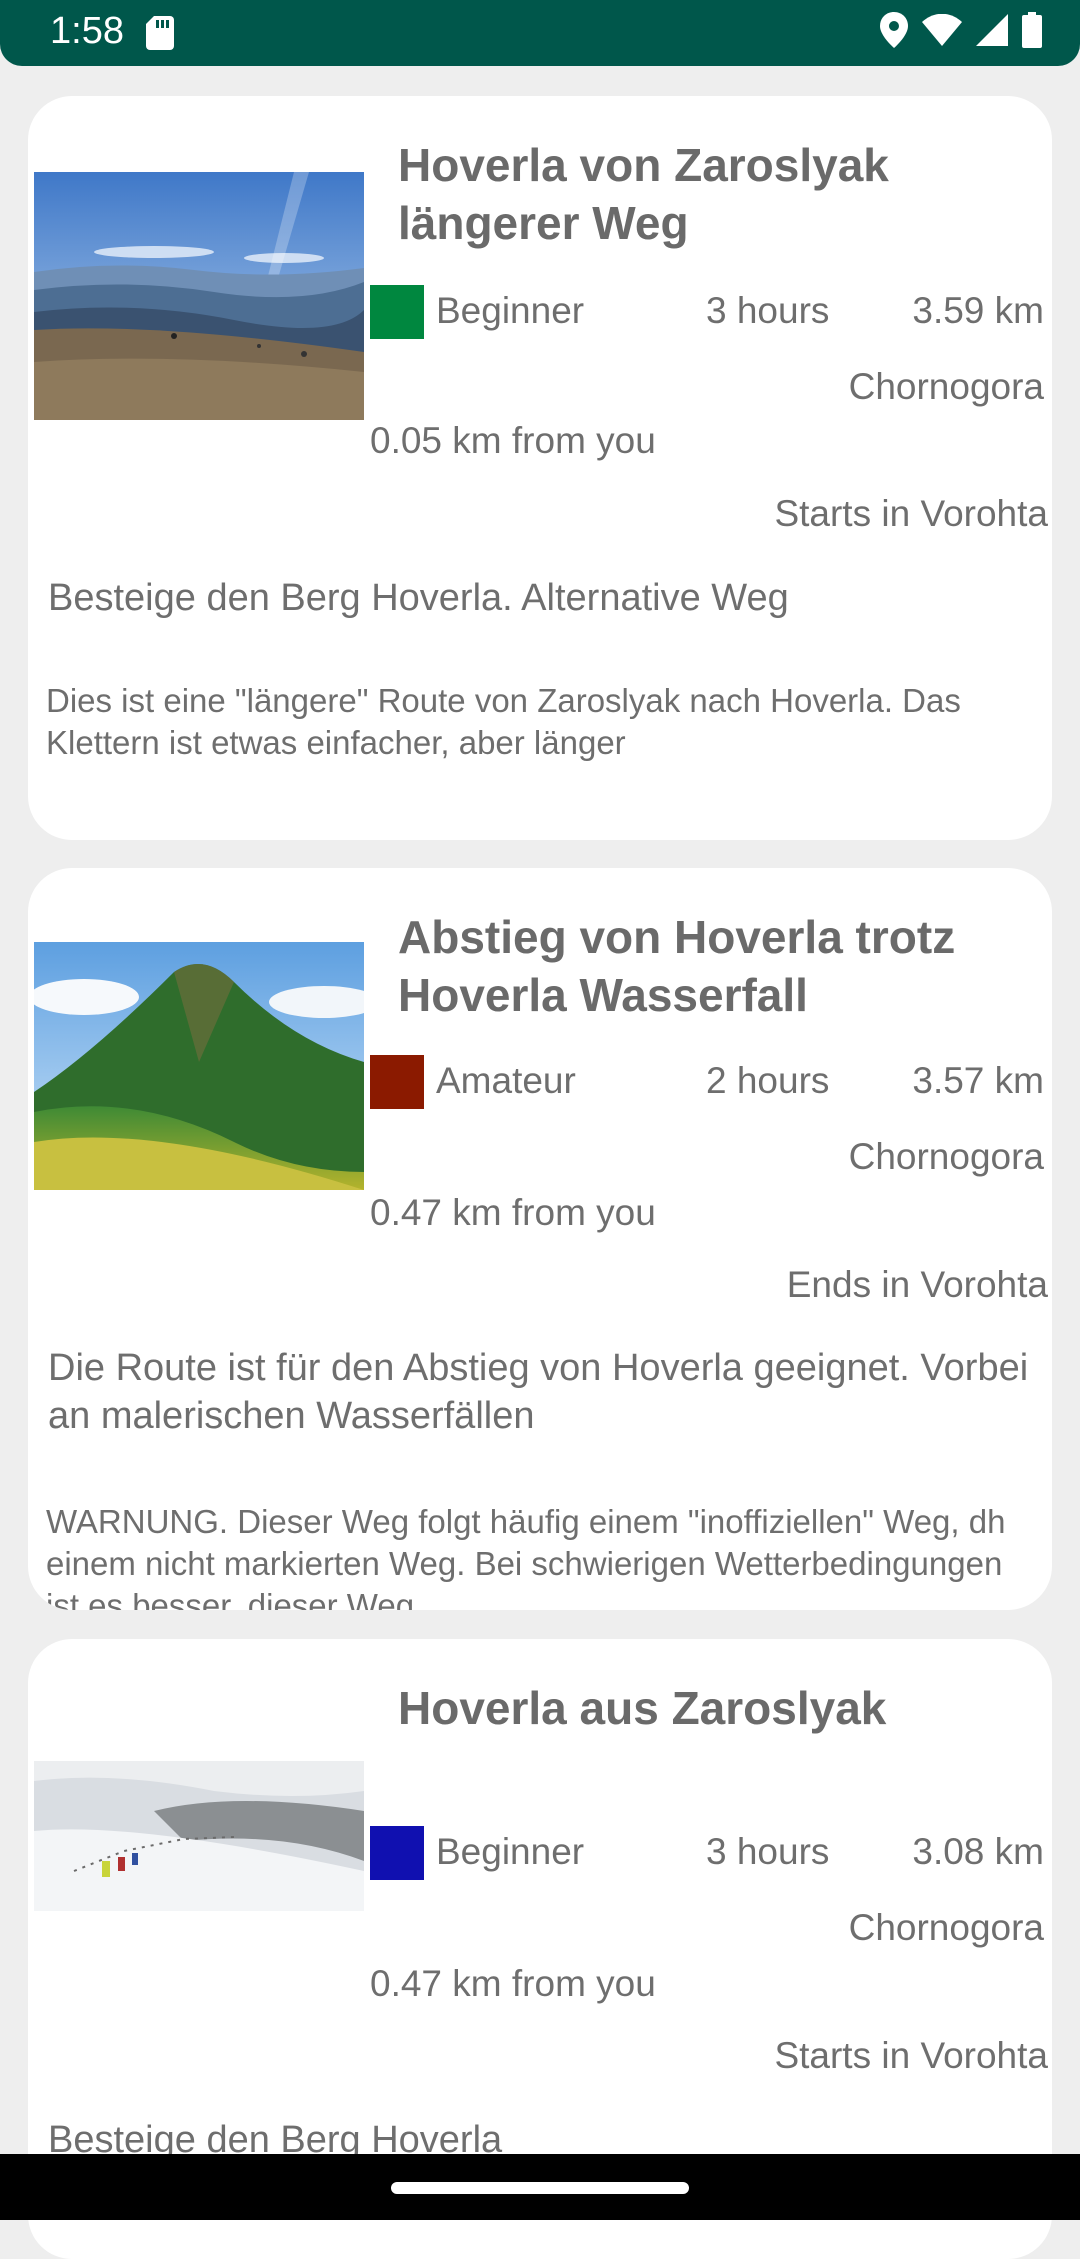 The height and width of the screenshot is (2259, 1080). Describe the element at coordinates (978, 1080) in the screenshot. I see `distance-label: 3.57 km` at that location.